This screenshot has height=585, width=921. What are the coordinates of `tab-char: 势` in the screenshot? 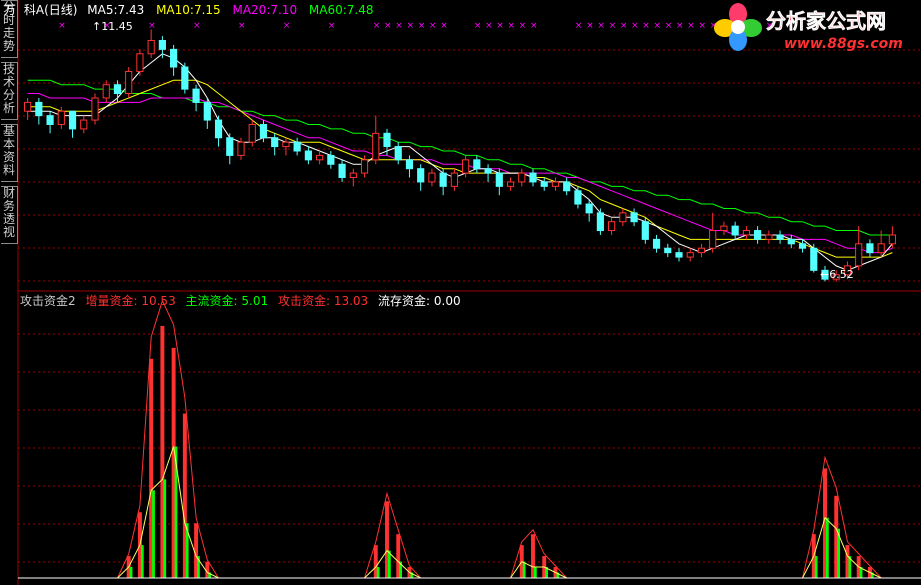 It's located at (8, 46).